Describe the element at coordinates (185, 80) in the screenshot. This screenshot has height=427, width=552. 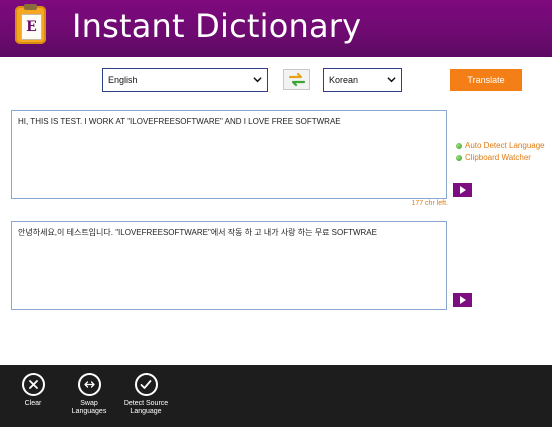
I see `source-language-select: English` at that location.